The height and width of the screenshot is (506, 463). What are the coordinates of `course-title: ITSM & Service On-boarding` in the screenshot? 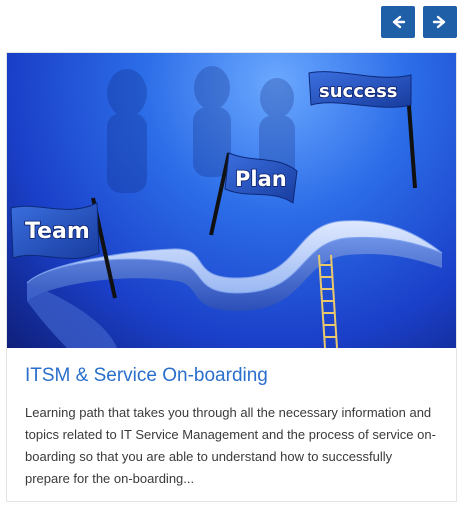 It's located at (231, 376).